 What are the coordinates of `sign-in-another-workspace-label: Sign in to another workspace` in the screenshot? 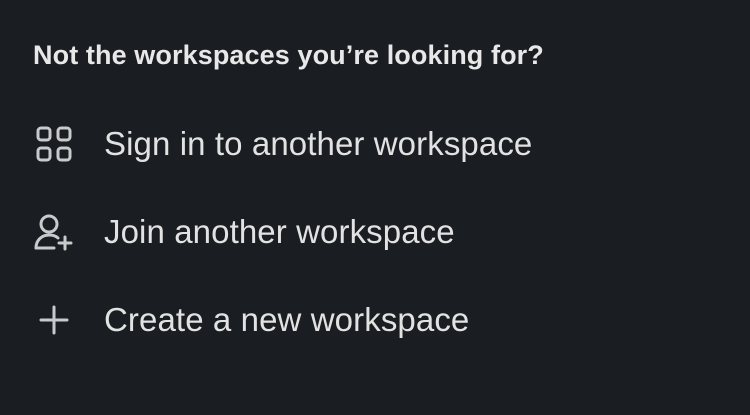 It's located at (318, 143).